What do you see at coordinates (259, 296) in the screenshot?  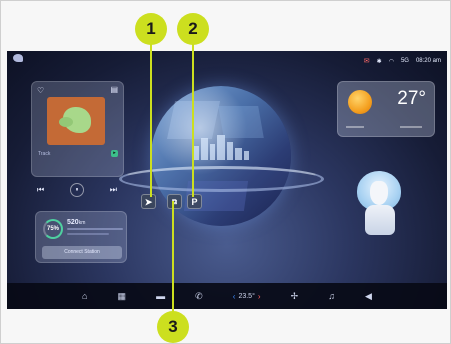 I see `temp-up-icon: ›` at bounding box center [259, 296].